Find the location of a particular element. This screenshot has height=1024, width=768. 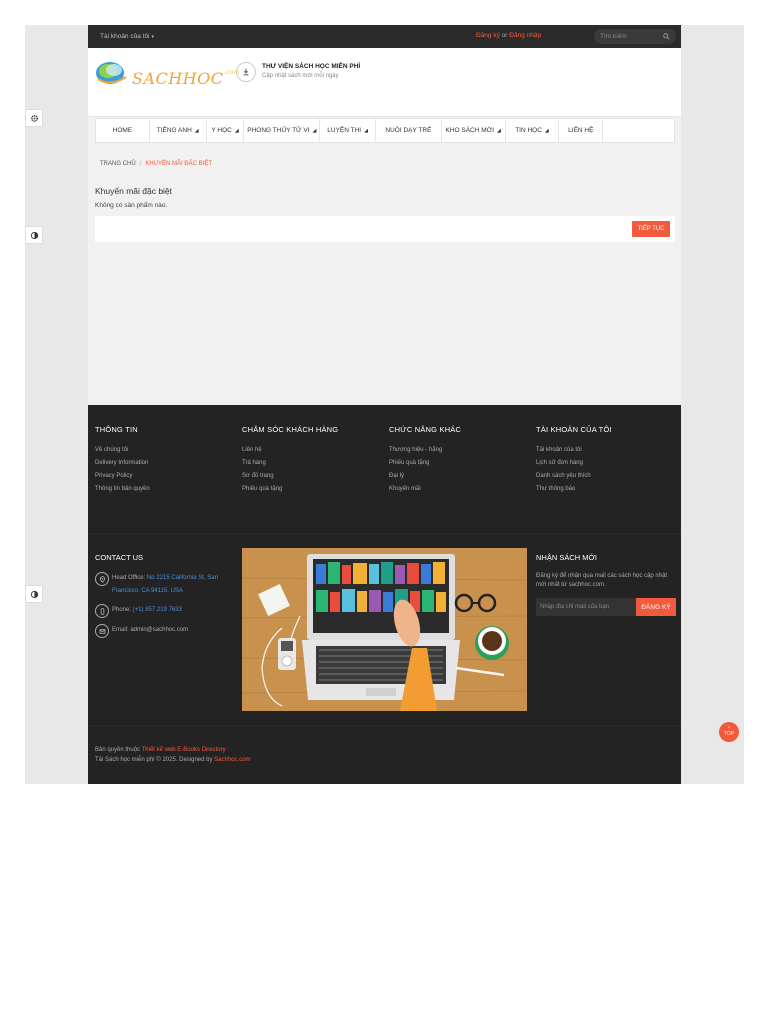

nav-item-7: TIN HỌC ◢ is located at coordinates (533, 130).